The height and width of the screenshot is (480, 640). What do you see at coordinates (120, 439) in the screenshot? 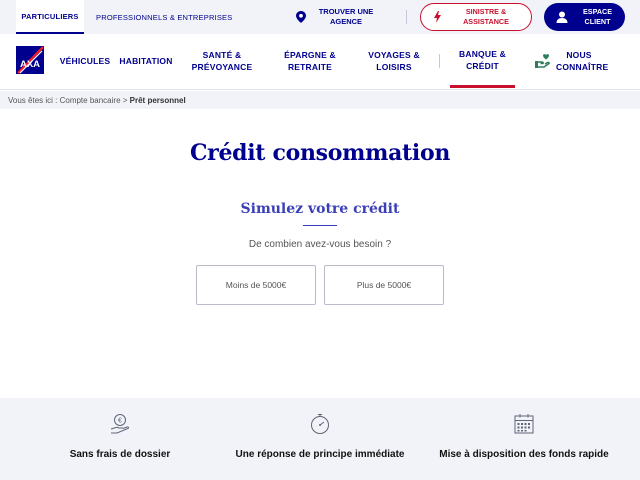
I see `feature-sans-frais: € Sans frais de dossier` at bounding box center [120, 439].